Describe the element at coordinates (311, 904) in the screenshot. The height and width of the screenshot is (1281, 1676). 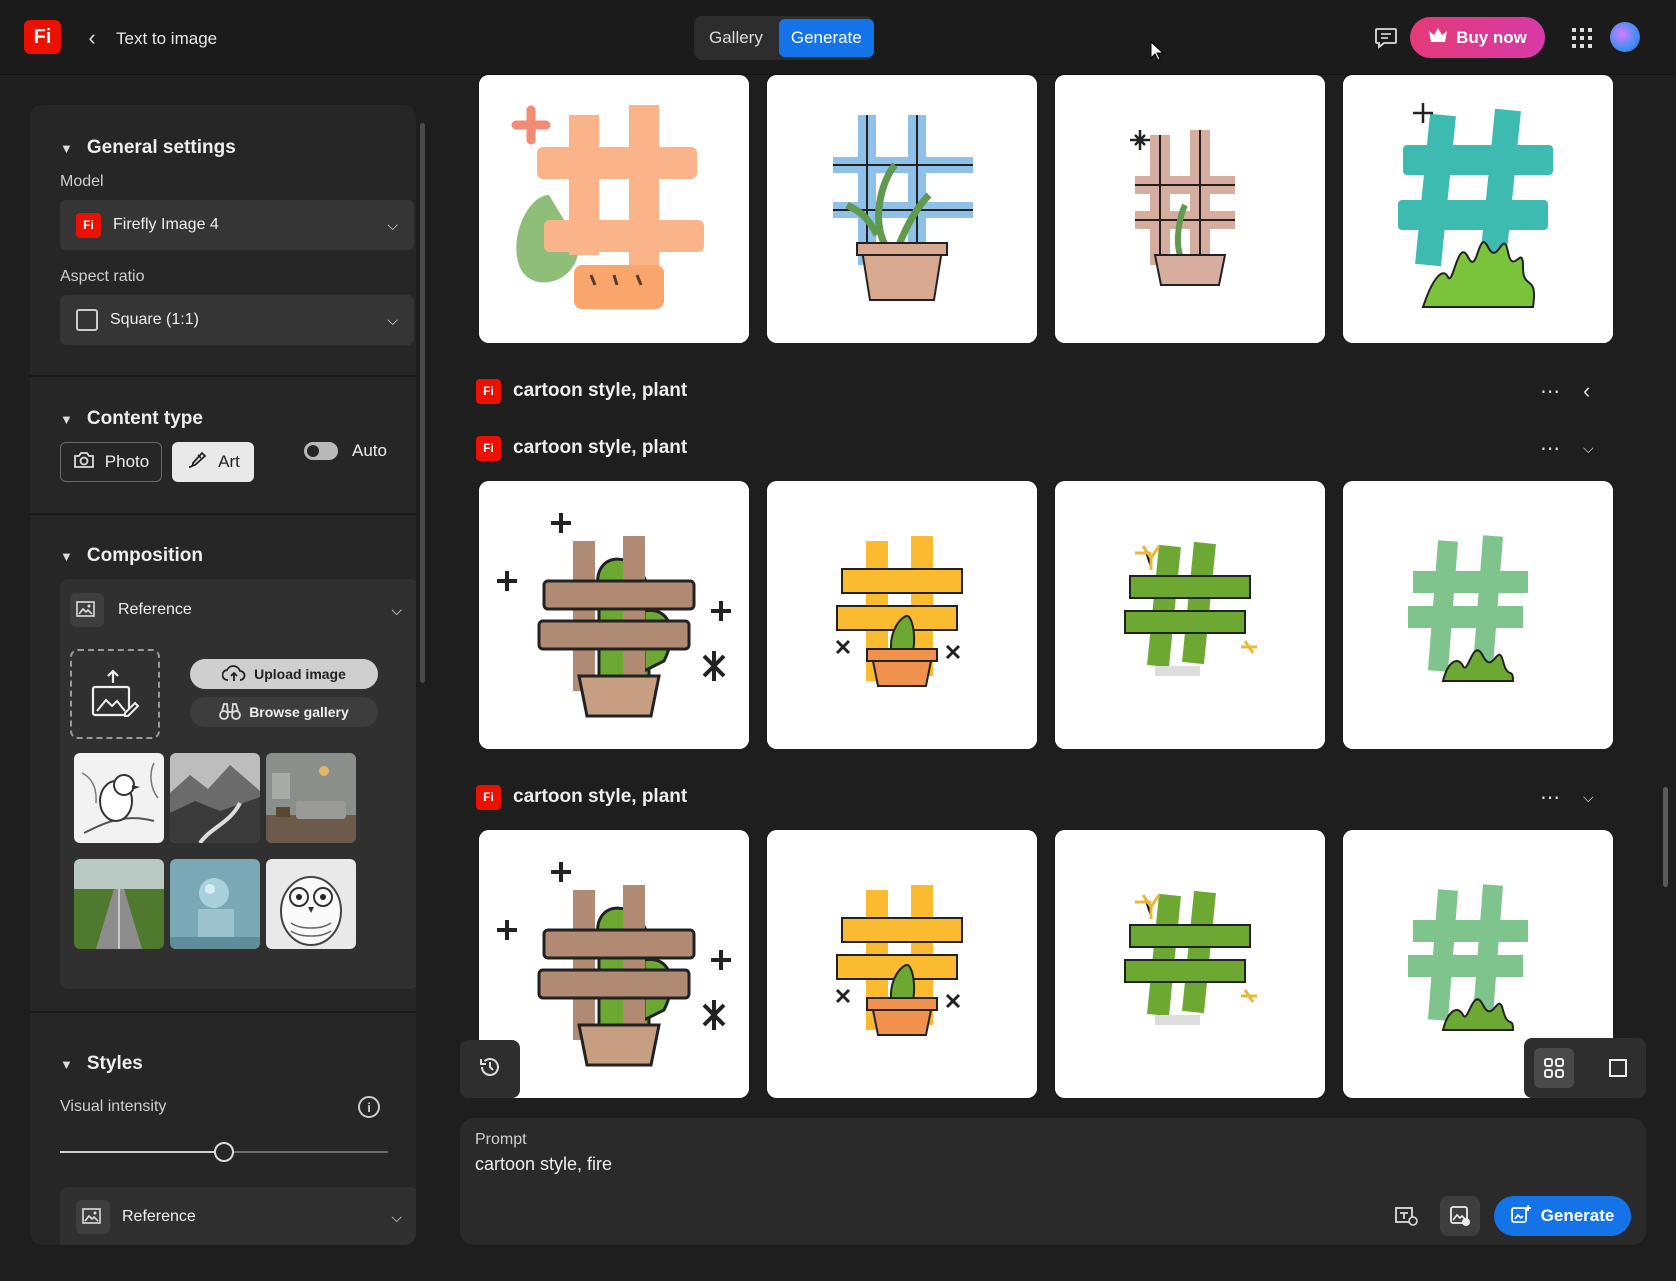
I see `reference-thumbnail-owl` at that location.